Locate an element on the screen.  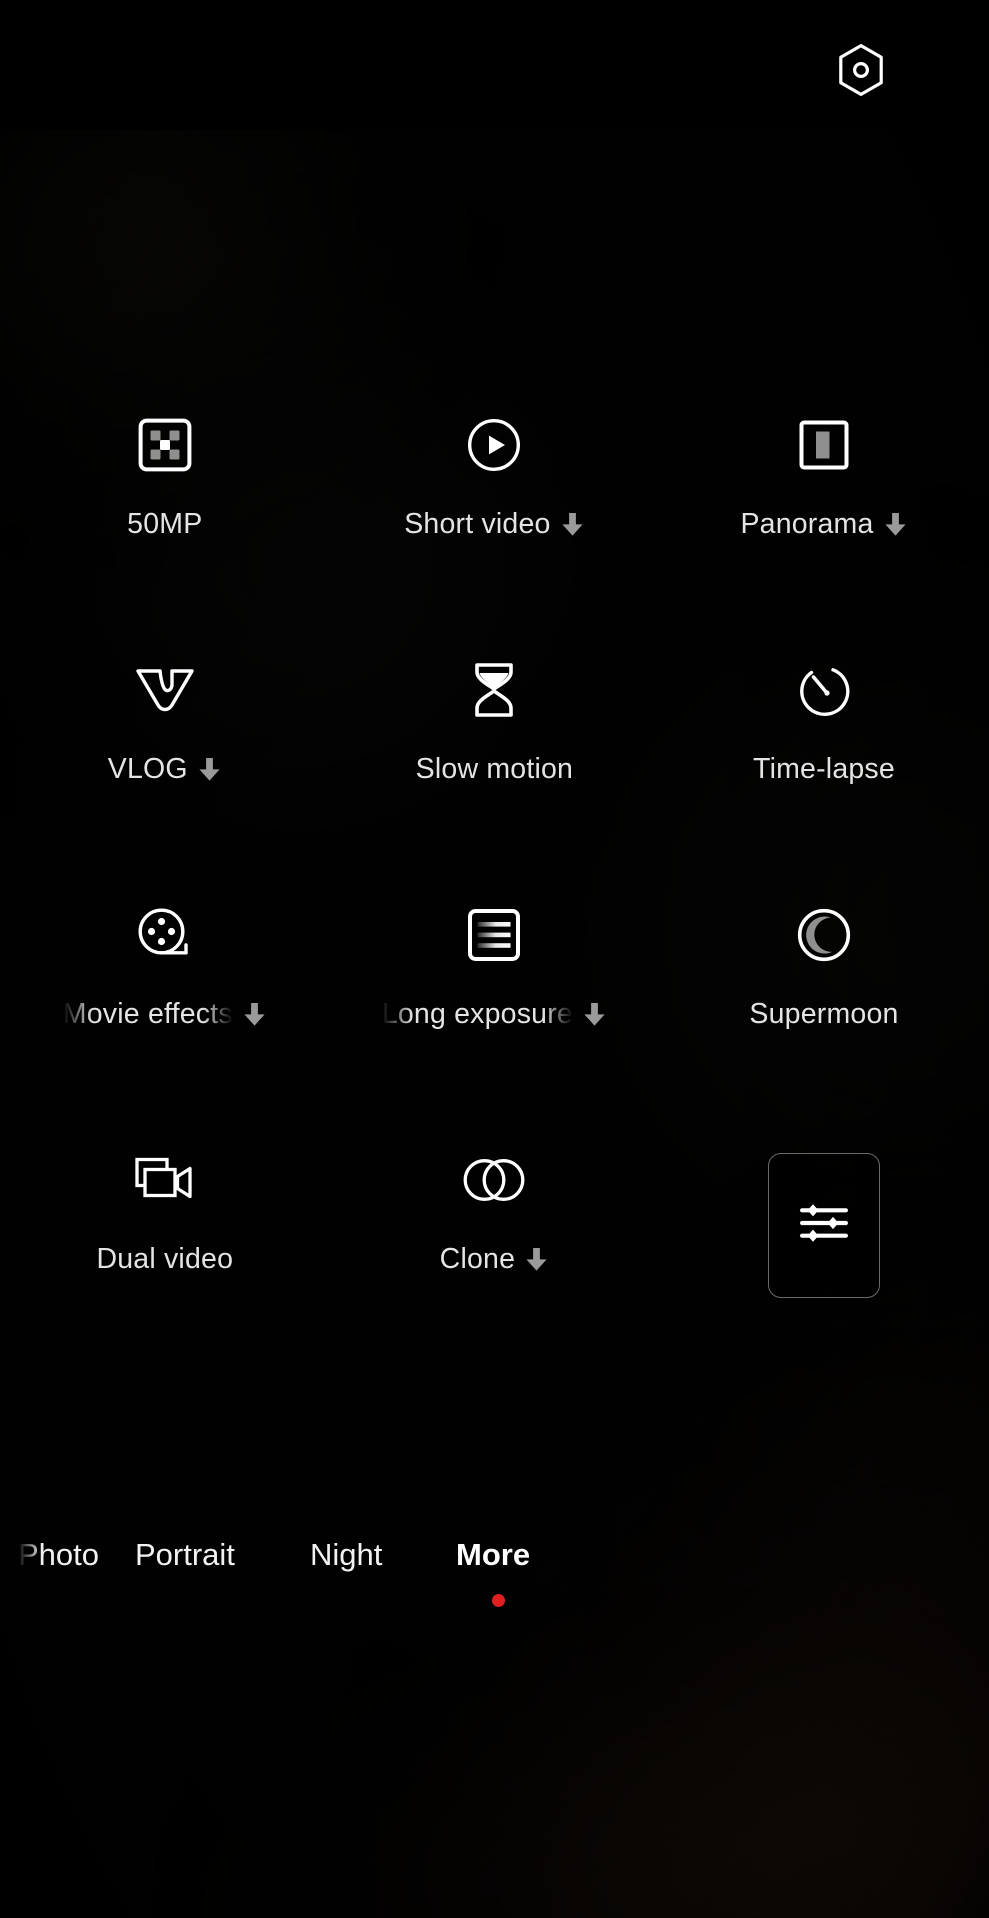
play-circle-icon is located at coordinates (494, 445).